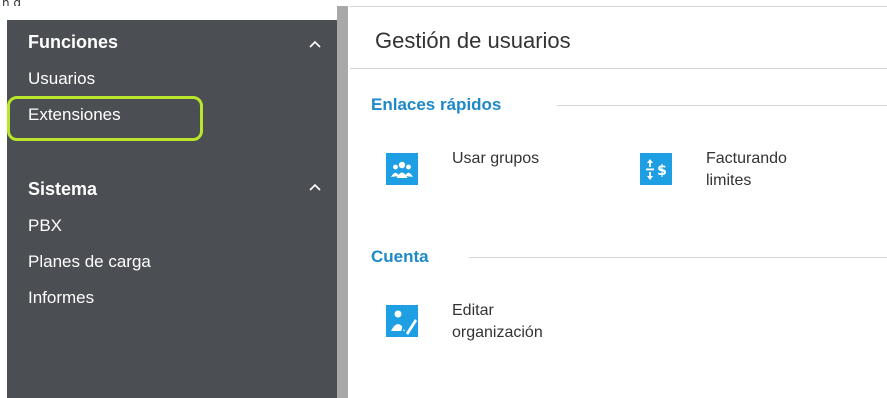 The height and width of the screenshot is (398, 887). Describe the element at coordinates (11, 3) in the screenshot. I see `top-fragment-text: n g` at that location.